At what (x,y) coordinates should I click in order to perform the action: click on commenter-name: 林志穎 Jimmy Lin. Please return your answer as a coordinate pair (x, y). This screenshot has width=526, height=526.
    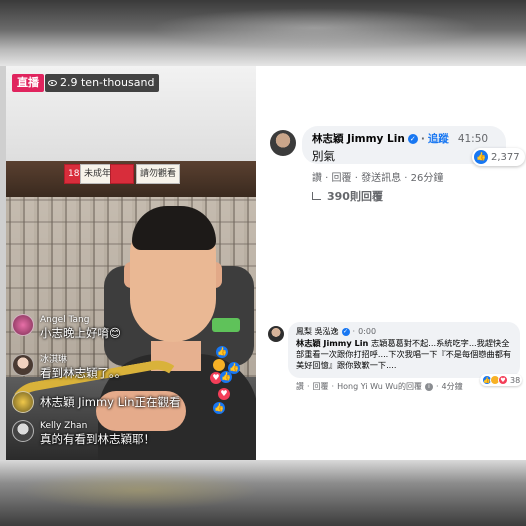
    Looking at the image, I should click on (358, 138).